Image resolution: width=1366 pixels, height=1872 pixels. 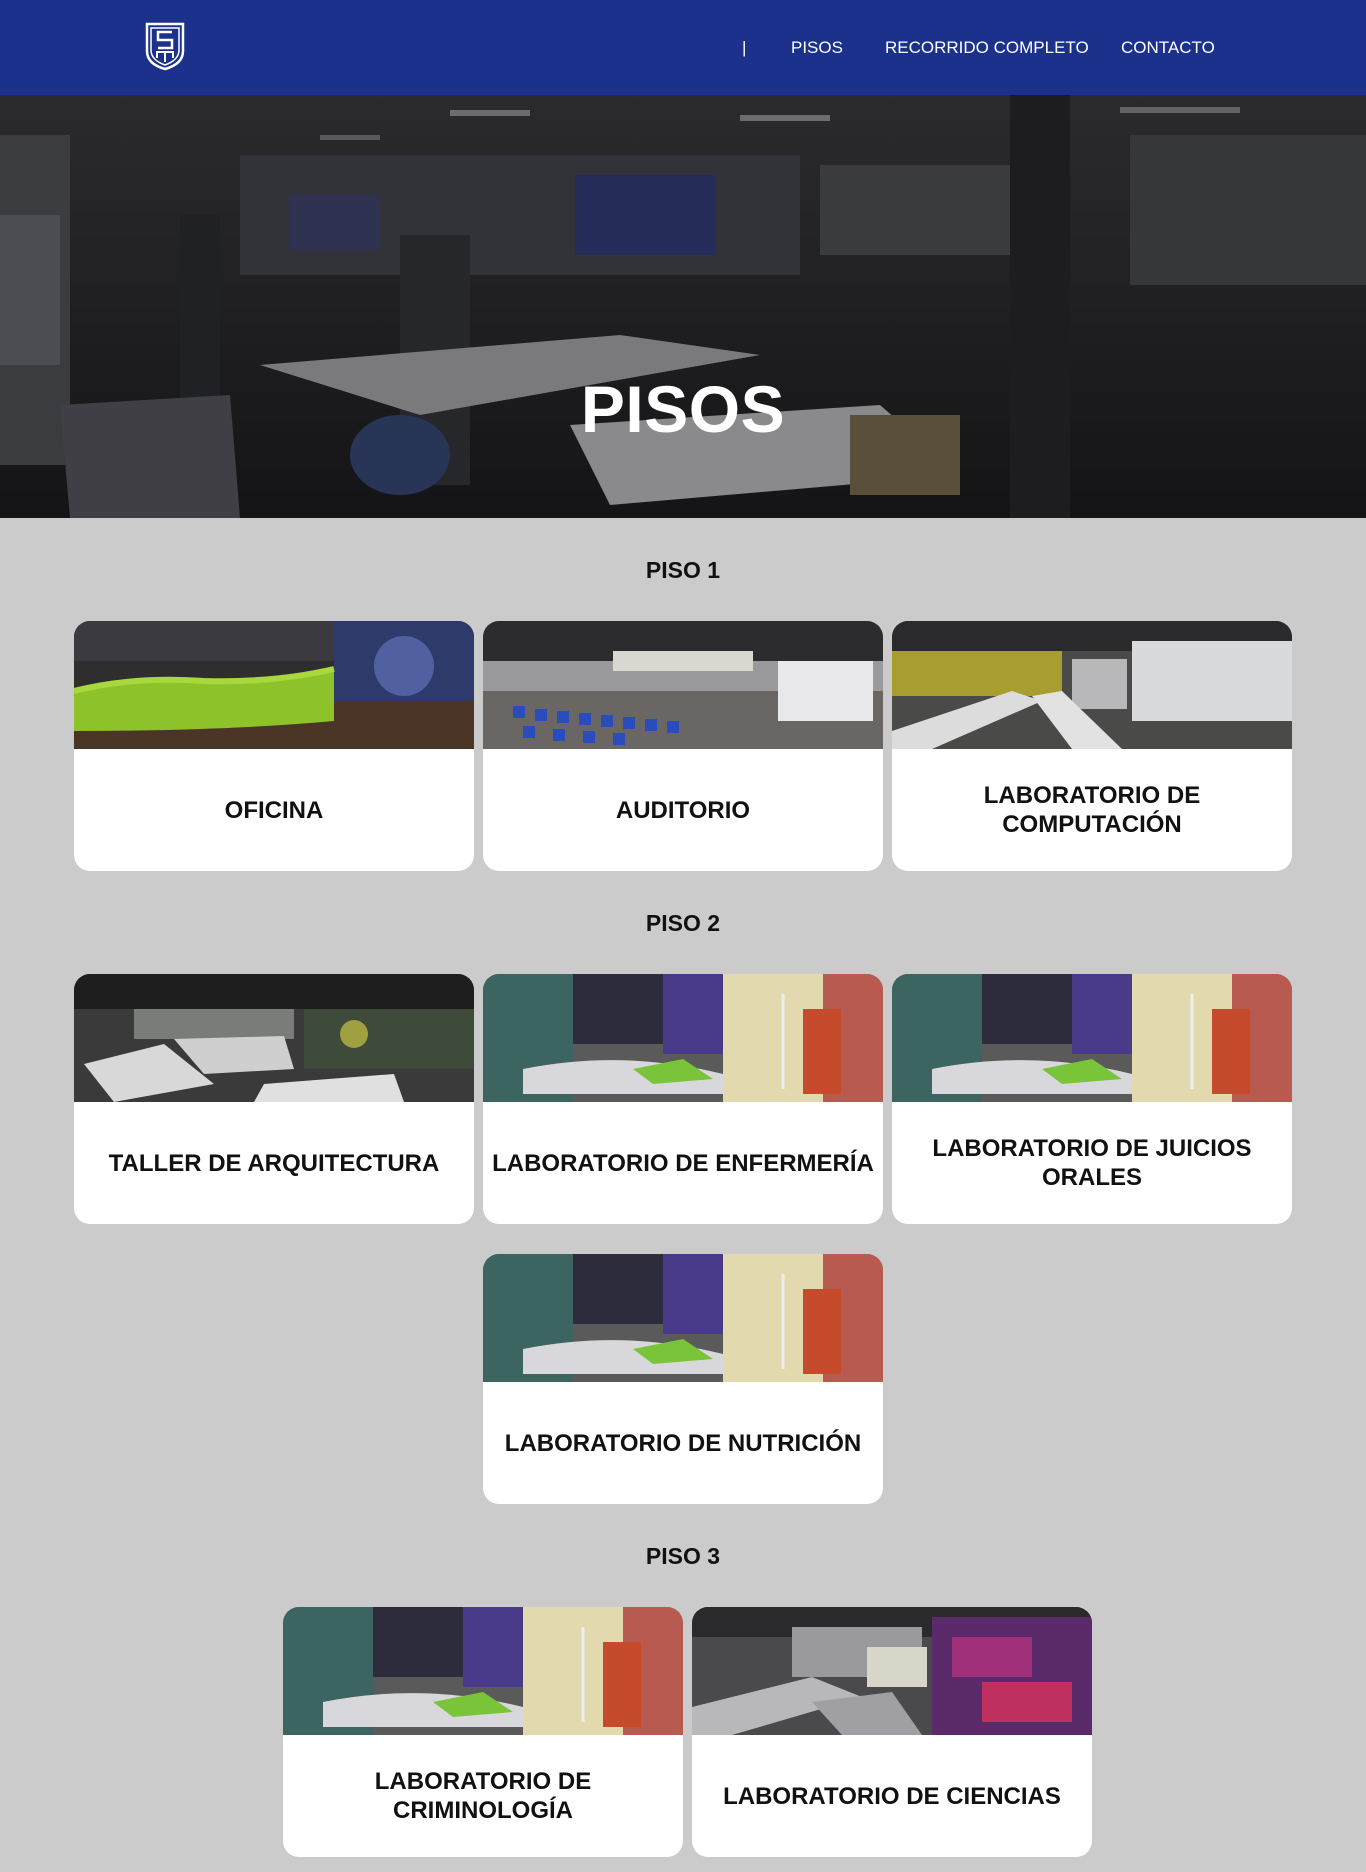 I want to click on shield-logo-icon, so click(x=165, y=46).